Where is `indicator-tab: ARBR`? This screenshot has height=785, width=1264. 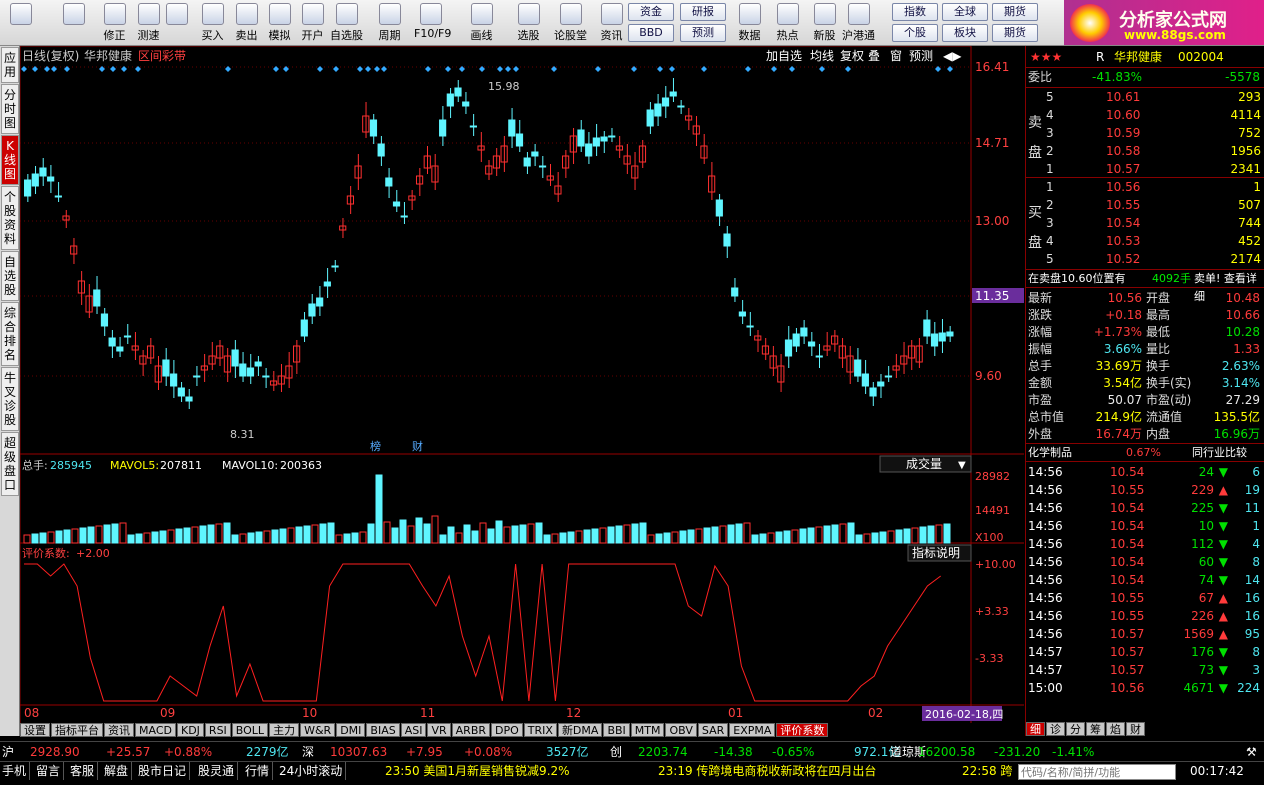
indicator-tab: ARBR is located at coordinates (471, 730).